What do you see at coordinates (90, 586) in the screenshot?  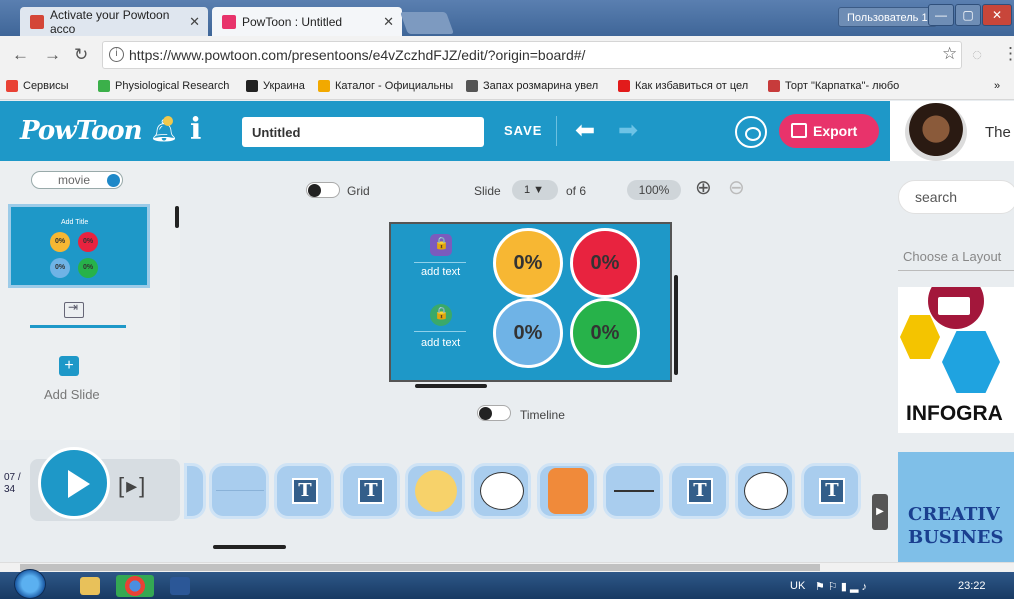 I see `file-explorer-icon` at bounding box center [90, 586].